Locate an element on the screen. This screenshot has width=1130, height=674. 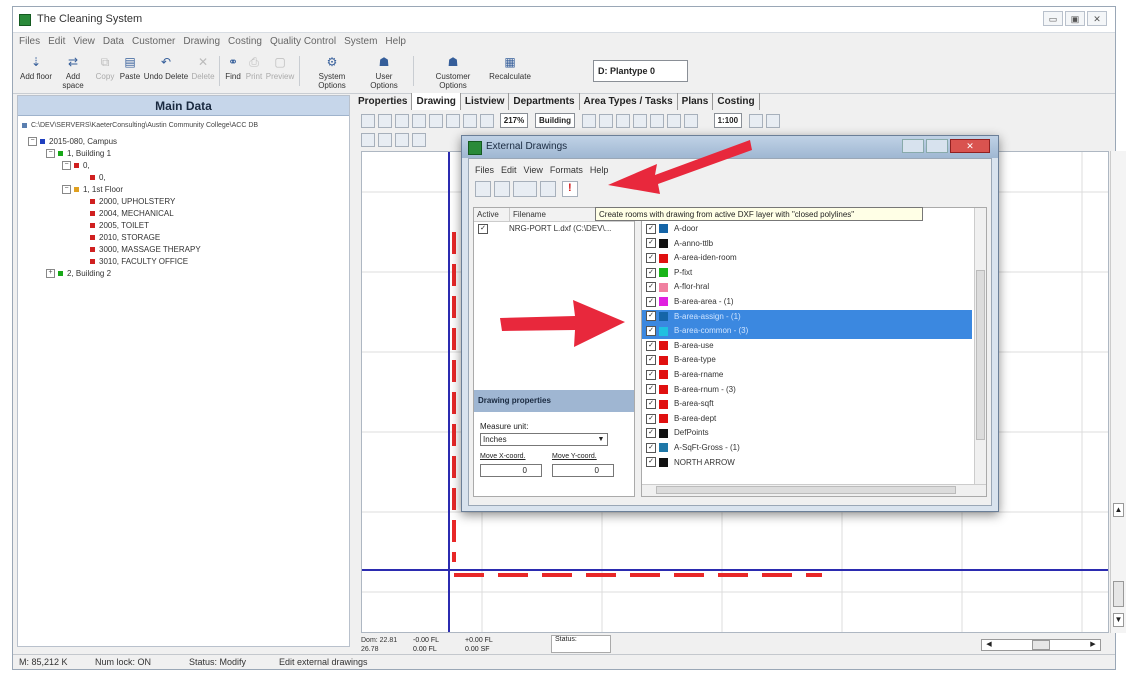
external-drawings-icon is located at coordinates (419, 140).